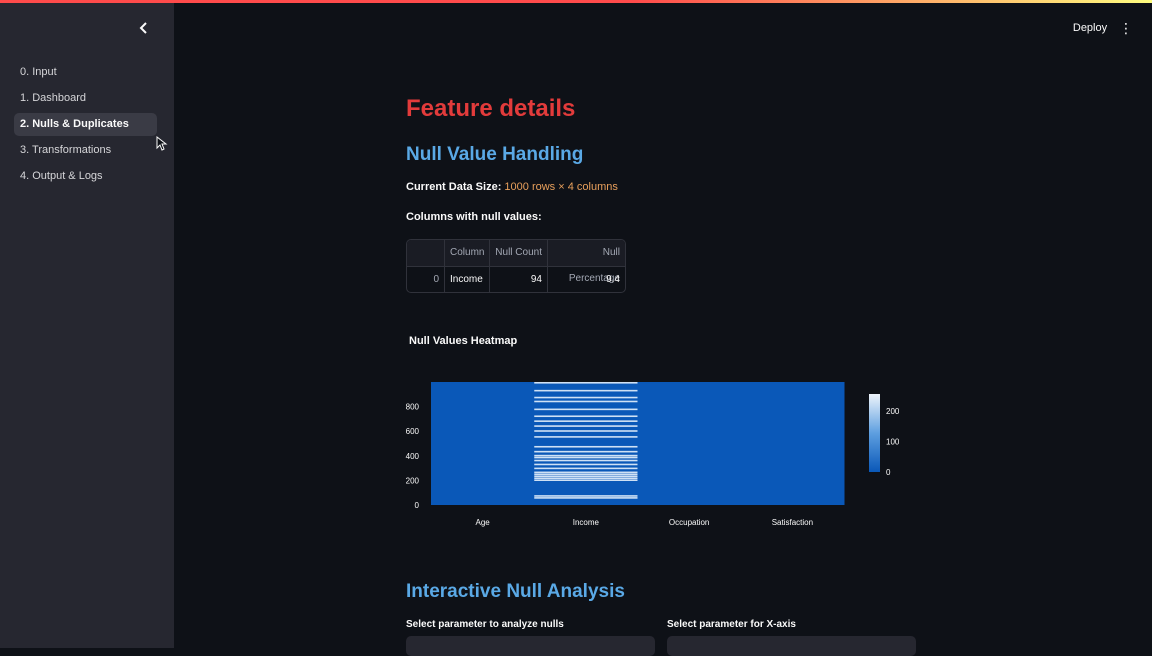  Describe the element at coordinates (413, 407) in the screenshot. I see `y-tick-label: 800` at that location.